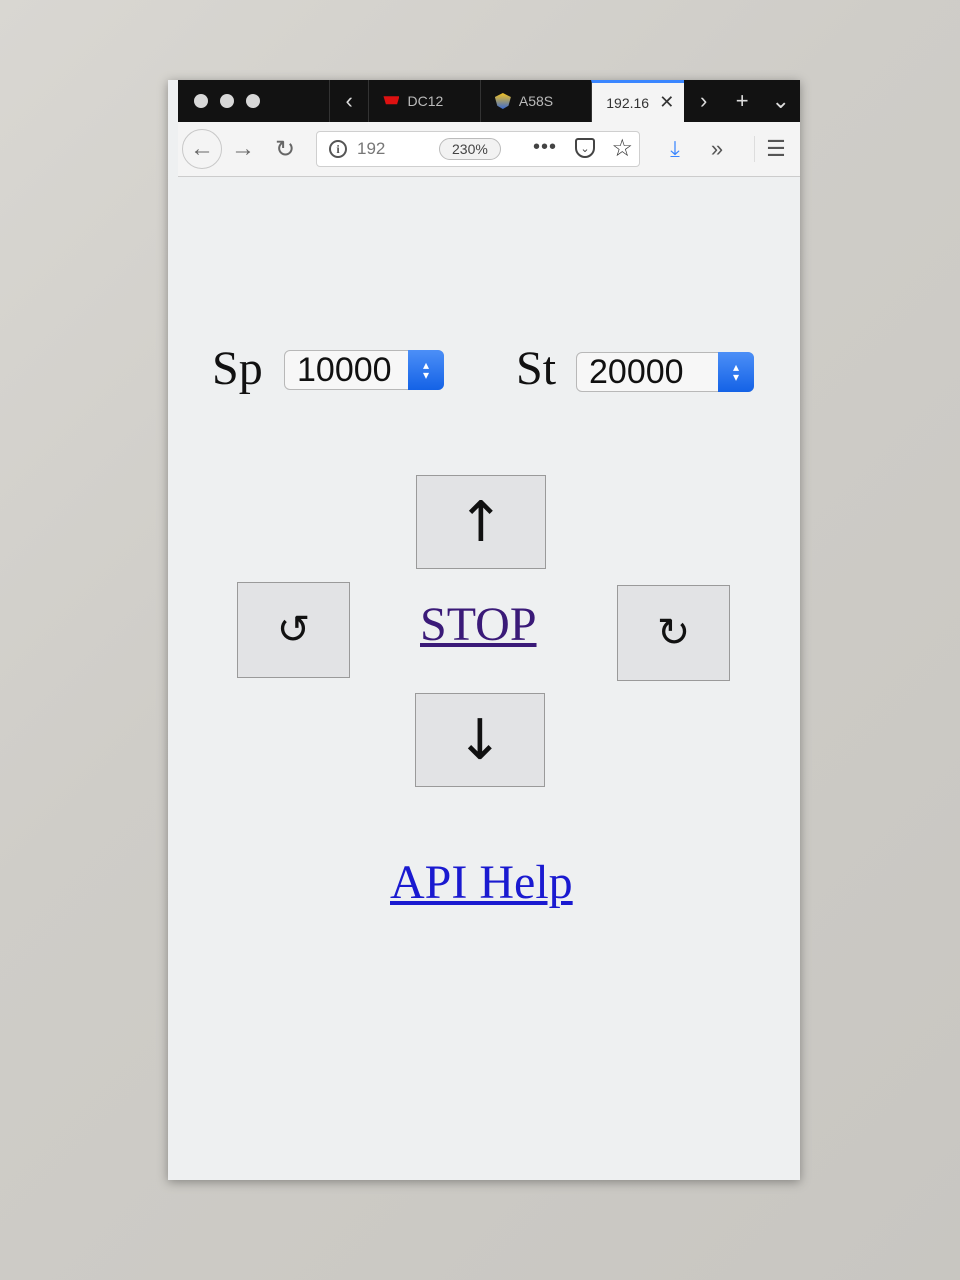 The image size is (960, 1280). I want to click on nav-bar: ← → ↻ i 192 230% ••• ⌄ ☆ ⤓ » ☰, so click(489, 149).